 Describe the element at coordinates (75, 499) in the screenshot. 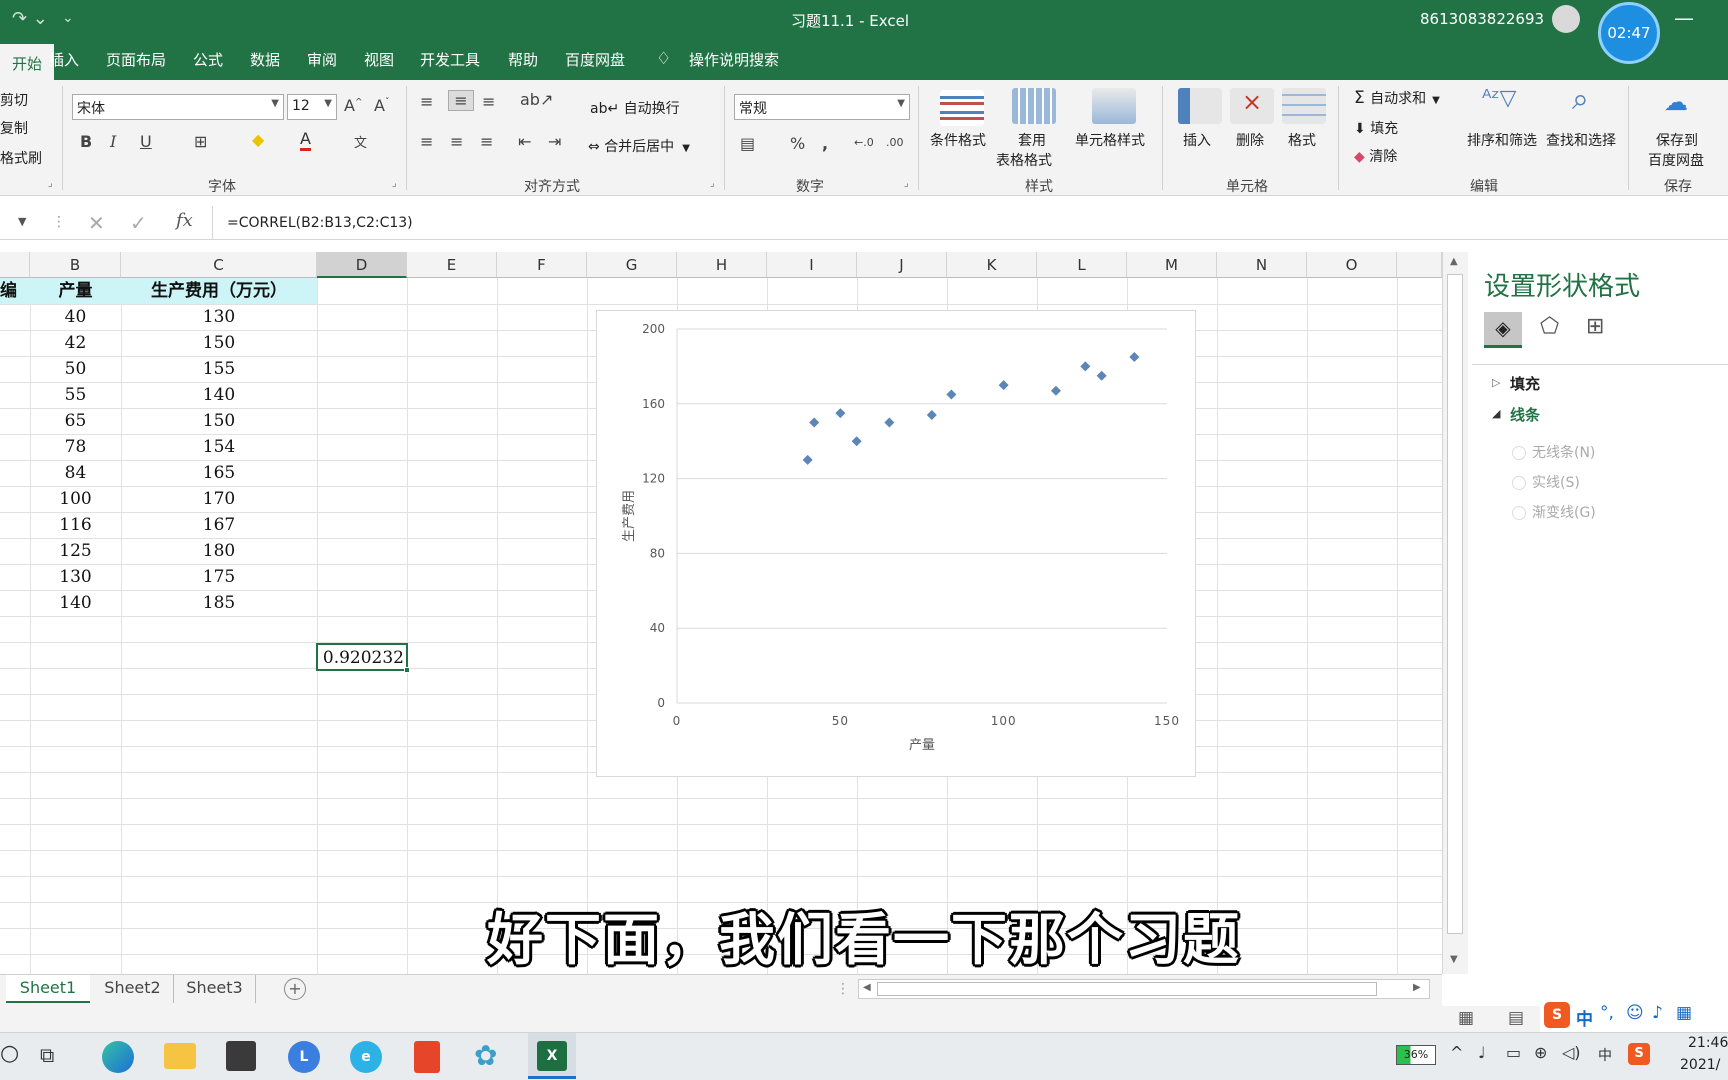

I see `cell-b: 100` at that location.